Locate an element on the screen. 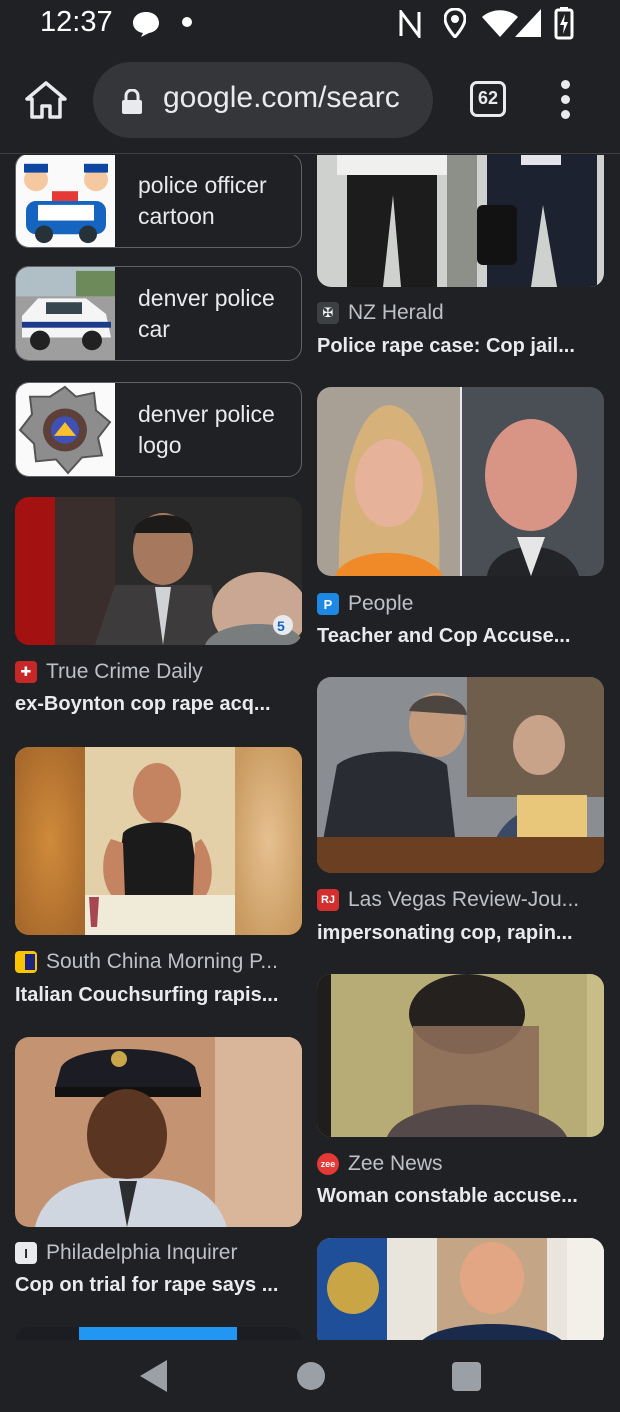  result-source: ✚ True Crime Daily is located at coordinates (158, 672).